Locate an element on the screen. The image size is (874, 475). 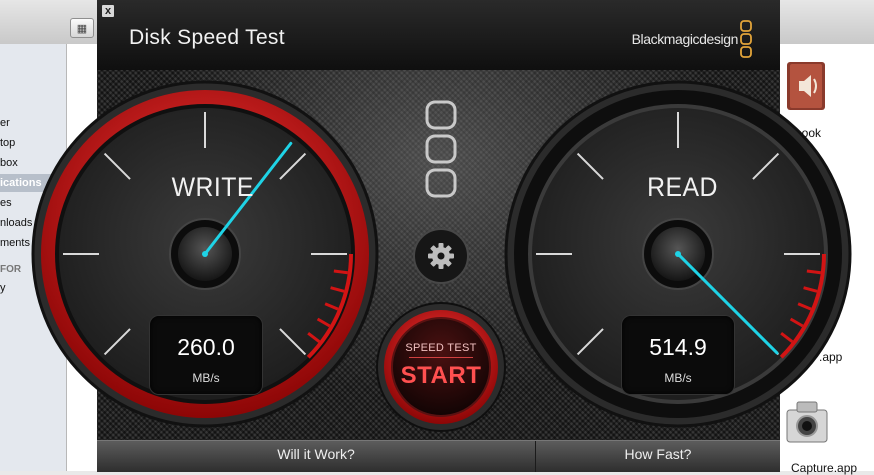
app-label: .app is located at coordinates (831, 357).